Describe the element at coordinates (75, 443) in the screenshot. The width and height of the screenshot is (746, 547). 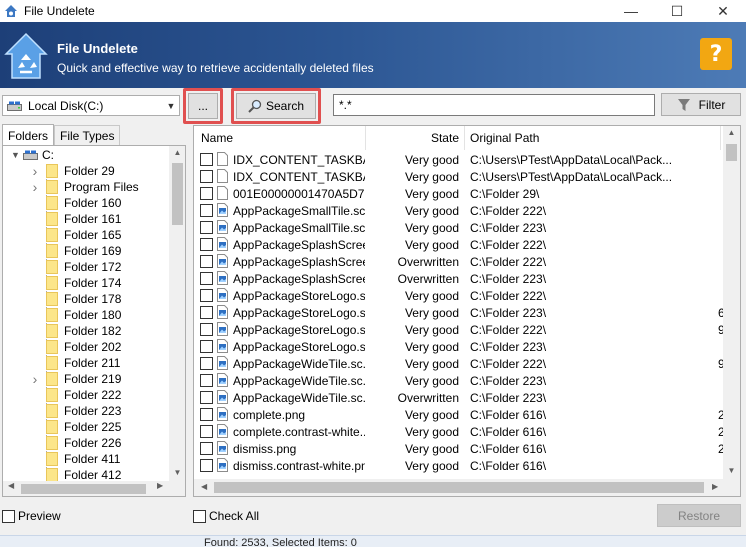
I see `tree-item: Folder 226` at that location.